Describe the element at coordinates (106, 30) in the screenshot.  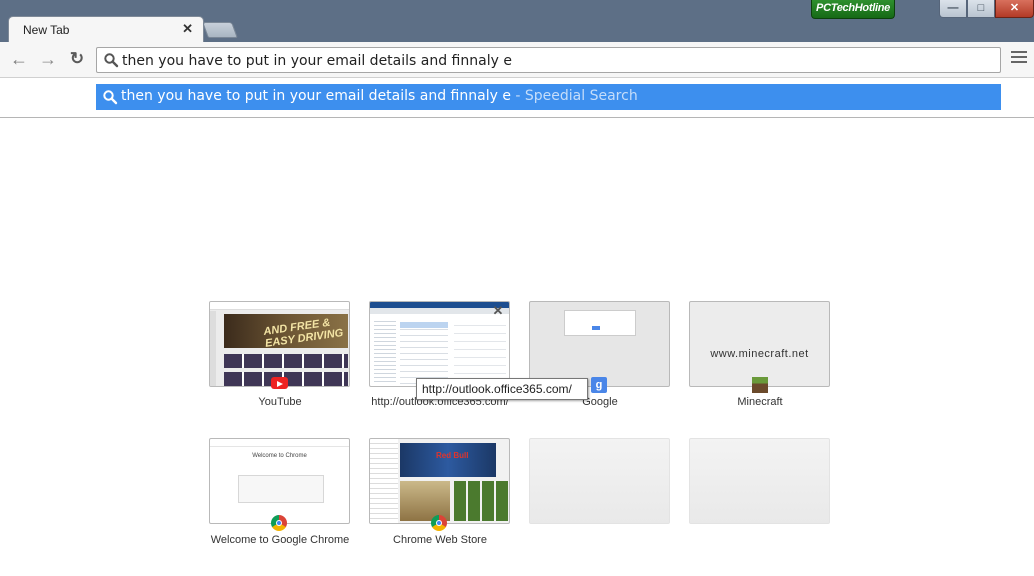
I see `tab-new-tab: New Tab ✕` at that location.